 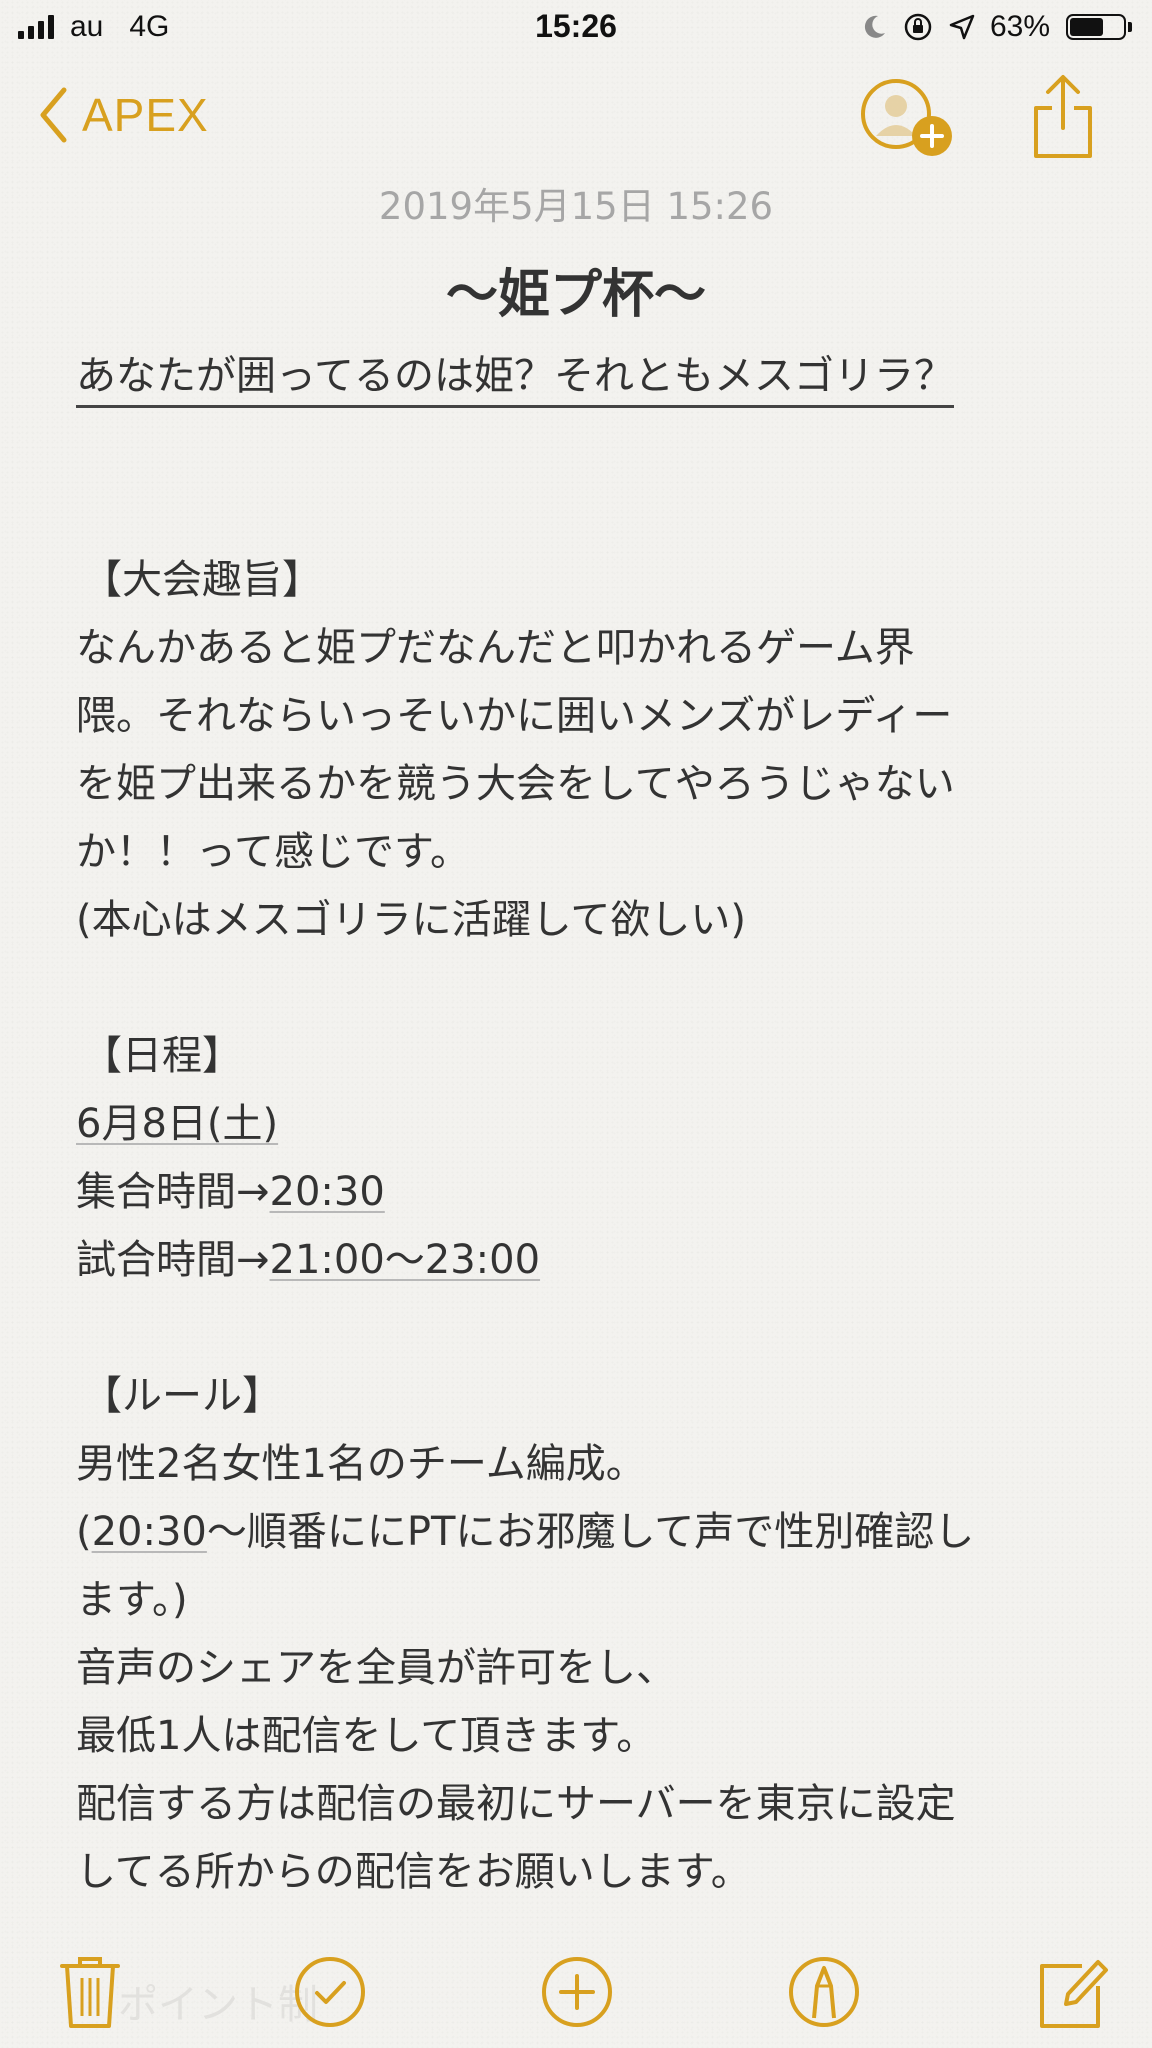 I want to click on rules-line: してる所からの配信をお願いします。, so click(x=413, y=1872).